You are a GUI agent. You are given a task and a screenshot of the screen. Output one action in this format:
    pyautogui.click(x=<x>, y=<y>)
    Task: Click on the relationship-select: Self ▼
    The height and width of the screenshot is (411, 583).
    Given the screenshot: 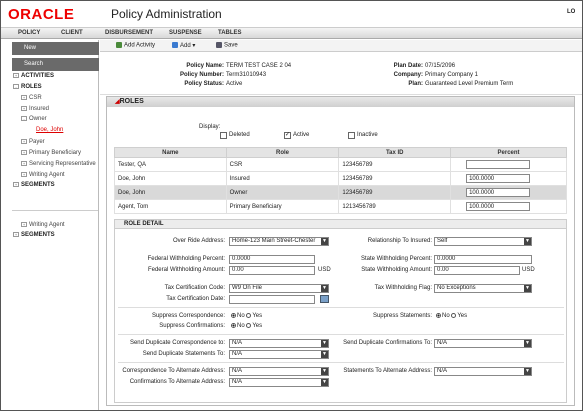 What is the action you would take?
    pyautogui.click(x=483, y=241)
    